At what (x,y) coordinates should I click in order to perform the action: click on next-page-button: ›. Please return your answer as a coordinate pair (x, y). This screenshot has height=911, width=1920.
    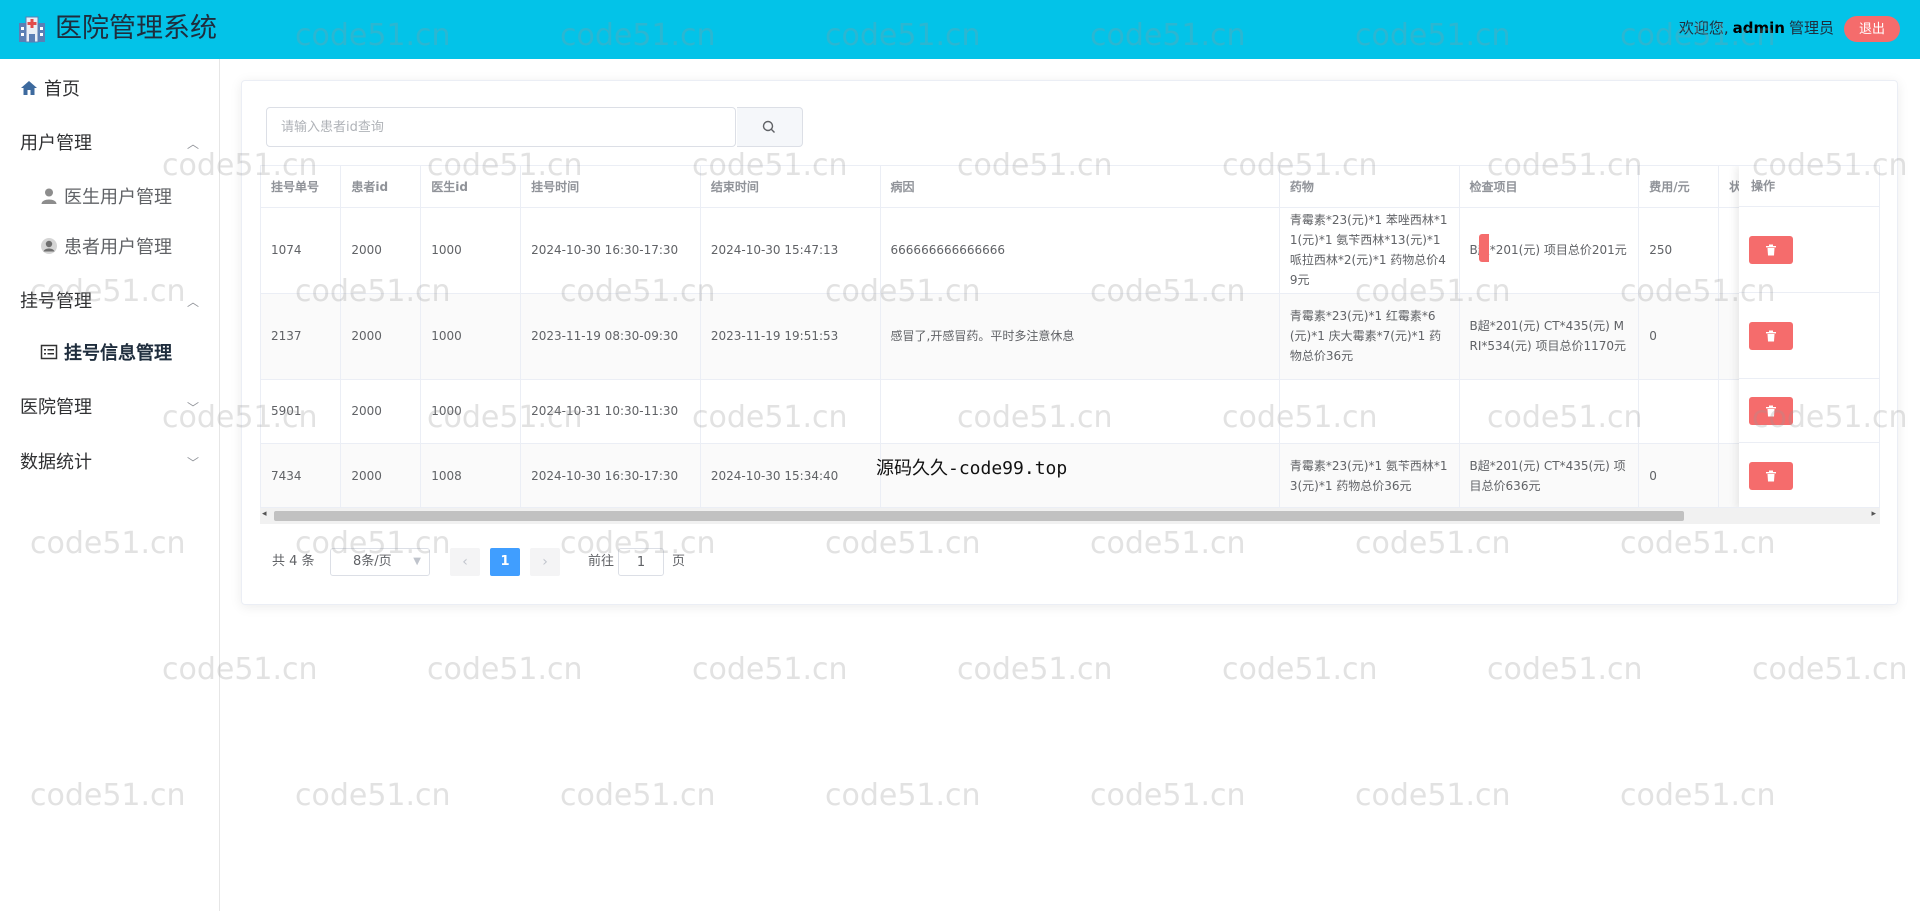
    Looking at the image, I should click on (545, 562).